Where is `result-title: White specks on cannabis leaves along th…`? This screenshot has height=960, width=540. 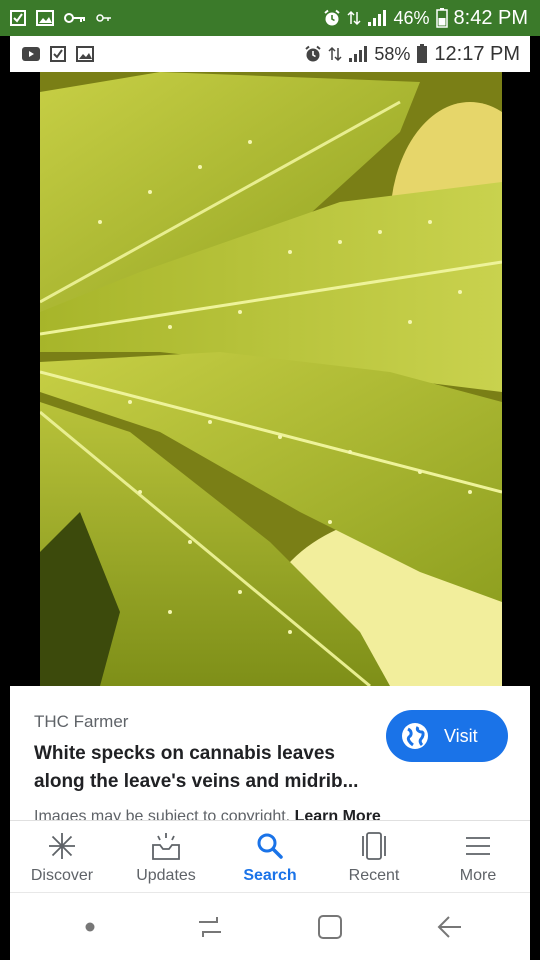 result-title: White specks on cannabis leaves along th… is located at coordinates (204, 768).